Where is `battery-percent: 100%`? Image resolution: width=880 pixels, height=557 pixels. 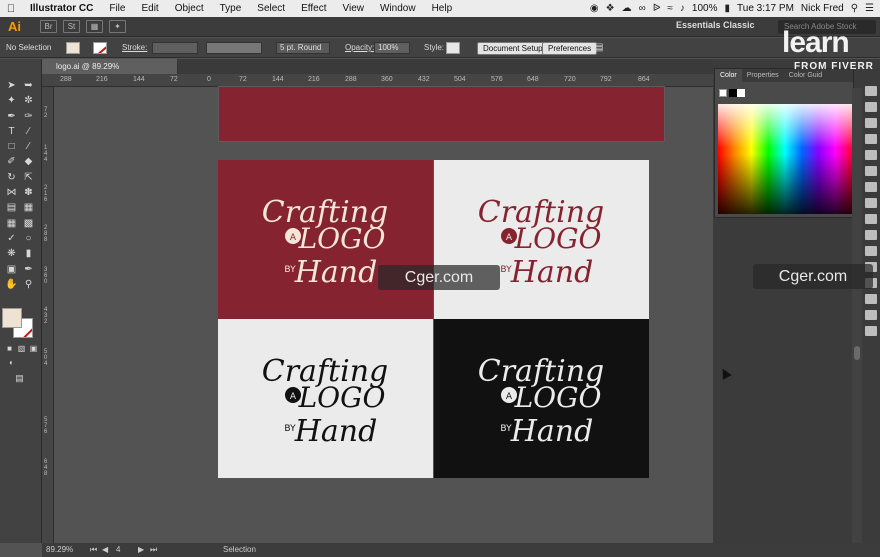 battery-percent: 100% is located at coordinates (705, 8).